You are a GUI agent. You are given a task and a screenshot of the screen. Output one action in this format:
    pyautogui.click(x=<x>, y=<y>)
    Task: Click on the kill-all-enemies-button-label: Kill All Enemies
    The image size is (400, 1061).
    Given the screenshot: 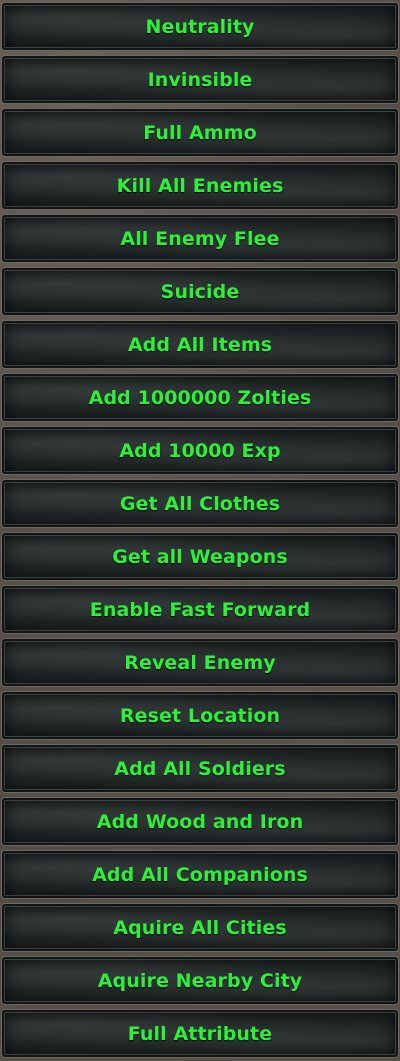 What is the action you would take?
    pyautogui.click(x=200, y=185)
    